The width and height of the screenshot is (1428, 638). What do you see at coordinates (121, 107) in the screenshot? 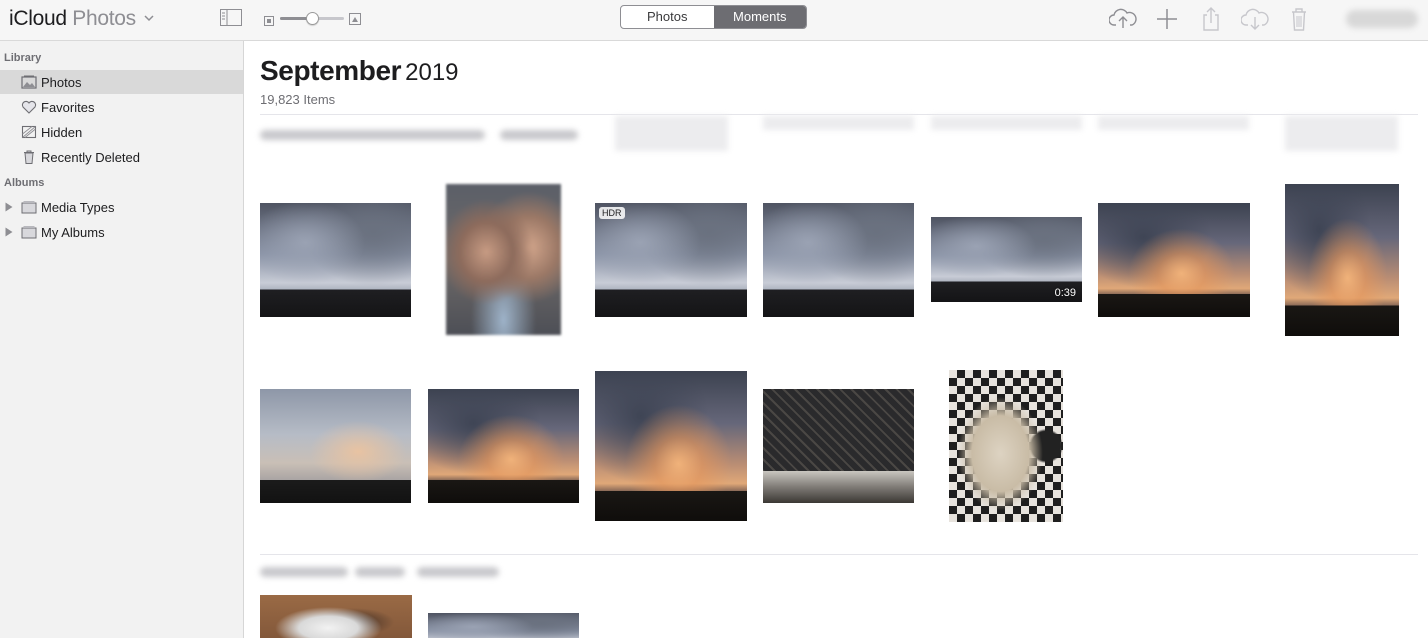
I see `sidebar-item-favorites: Favorites` at bounding box center [121, 107].